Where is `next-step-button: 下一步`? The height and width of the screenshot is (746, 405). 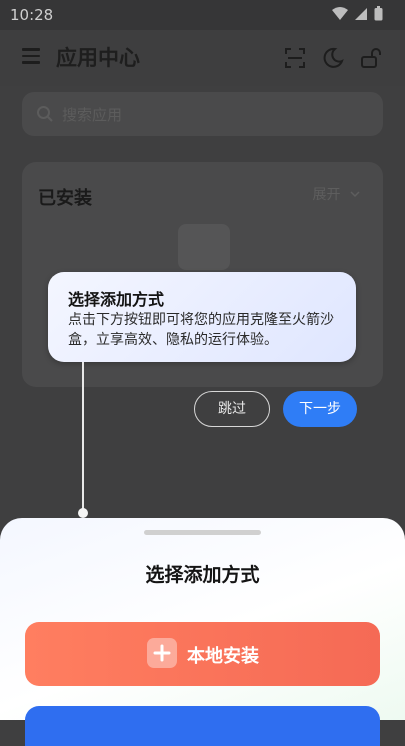
next-step-button: 下一步 is located at coordinates (320, 409).